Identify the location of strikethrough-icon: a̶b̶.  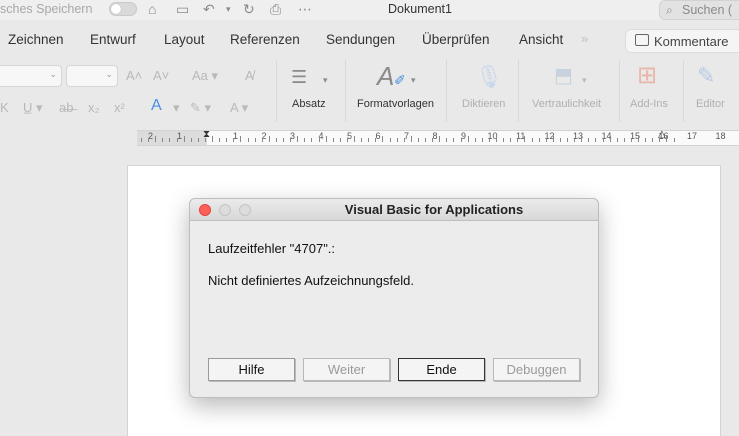
(66, 108).